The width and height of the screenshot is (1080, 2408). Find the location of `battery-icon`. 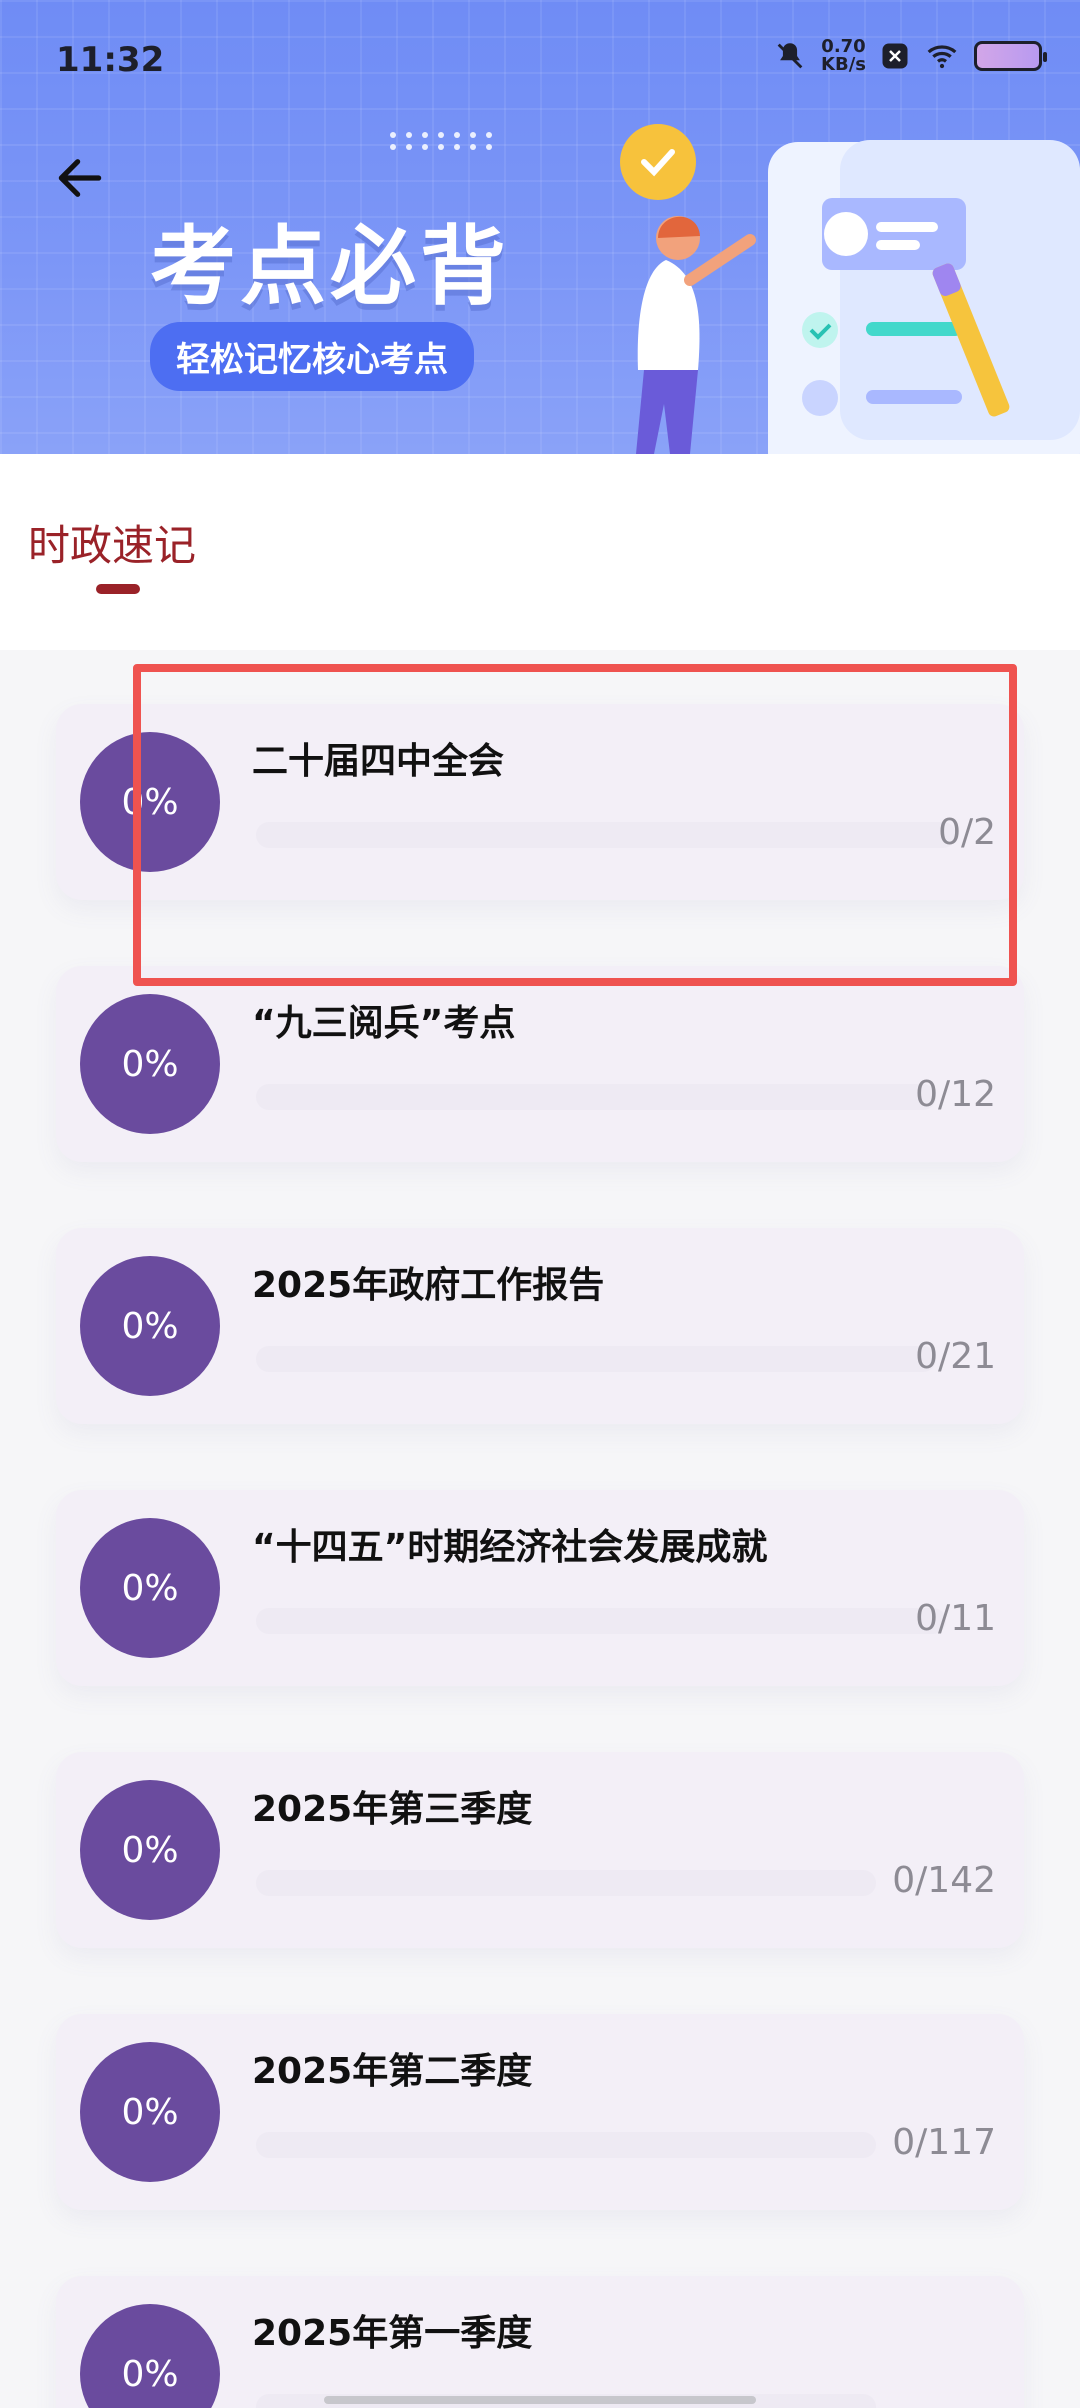

battery-icon is located at coordinates (1010, 56).